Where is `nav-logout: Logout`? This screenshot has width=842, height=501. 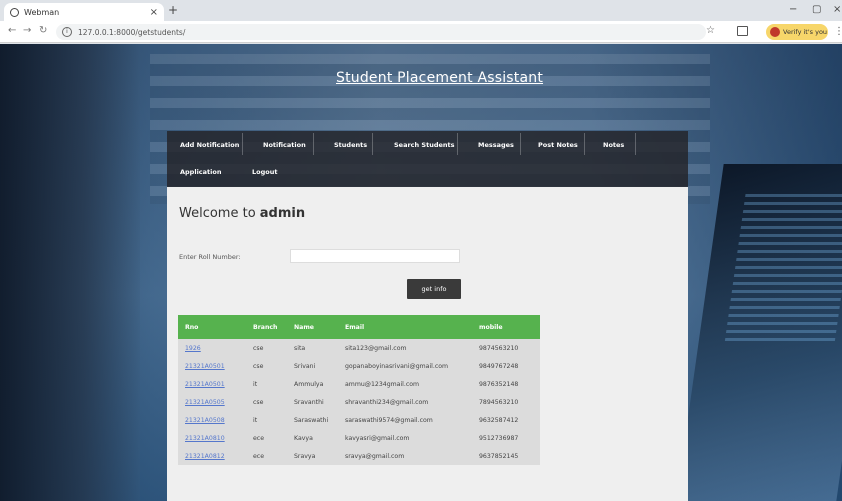 nav-logout: Logout is located at coordinates (264, 172).